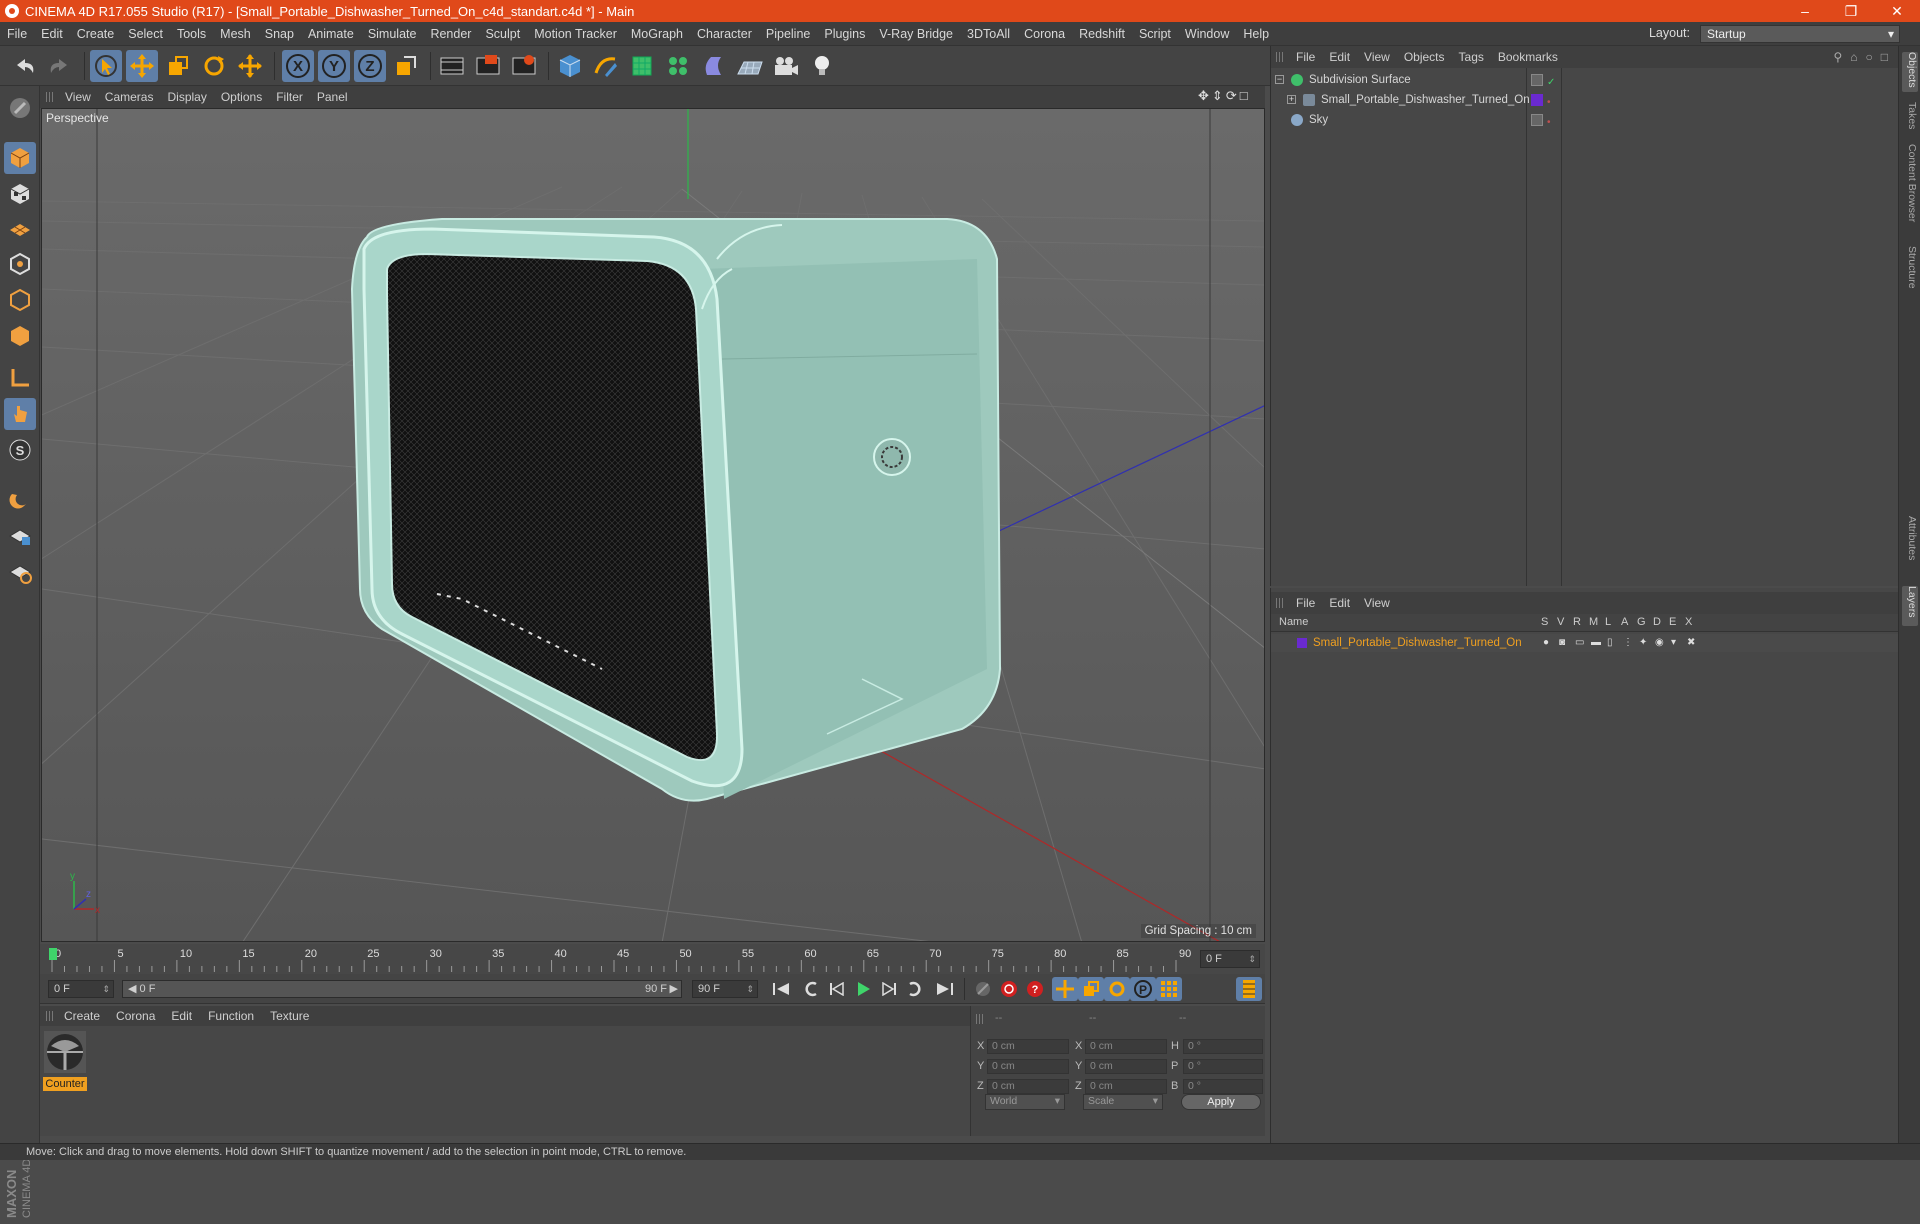 The width and height of the screenshot is (1920, 1224). Describe the element at coordinates (450, 34) in the screenshot. I see `menu-render: Render` at that location.